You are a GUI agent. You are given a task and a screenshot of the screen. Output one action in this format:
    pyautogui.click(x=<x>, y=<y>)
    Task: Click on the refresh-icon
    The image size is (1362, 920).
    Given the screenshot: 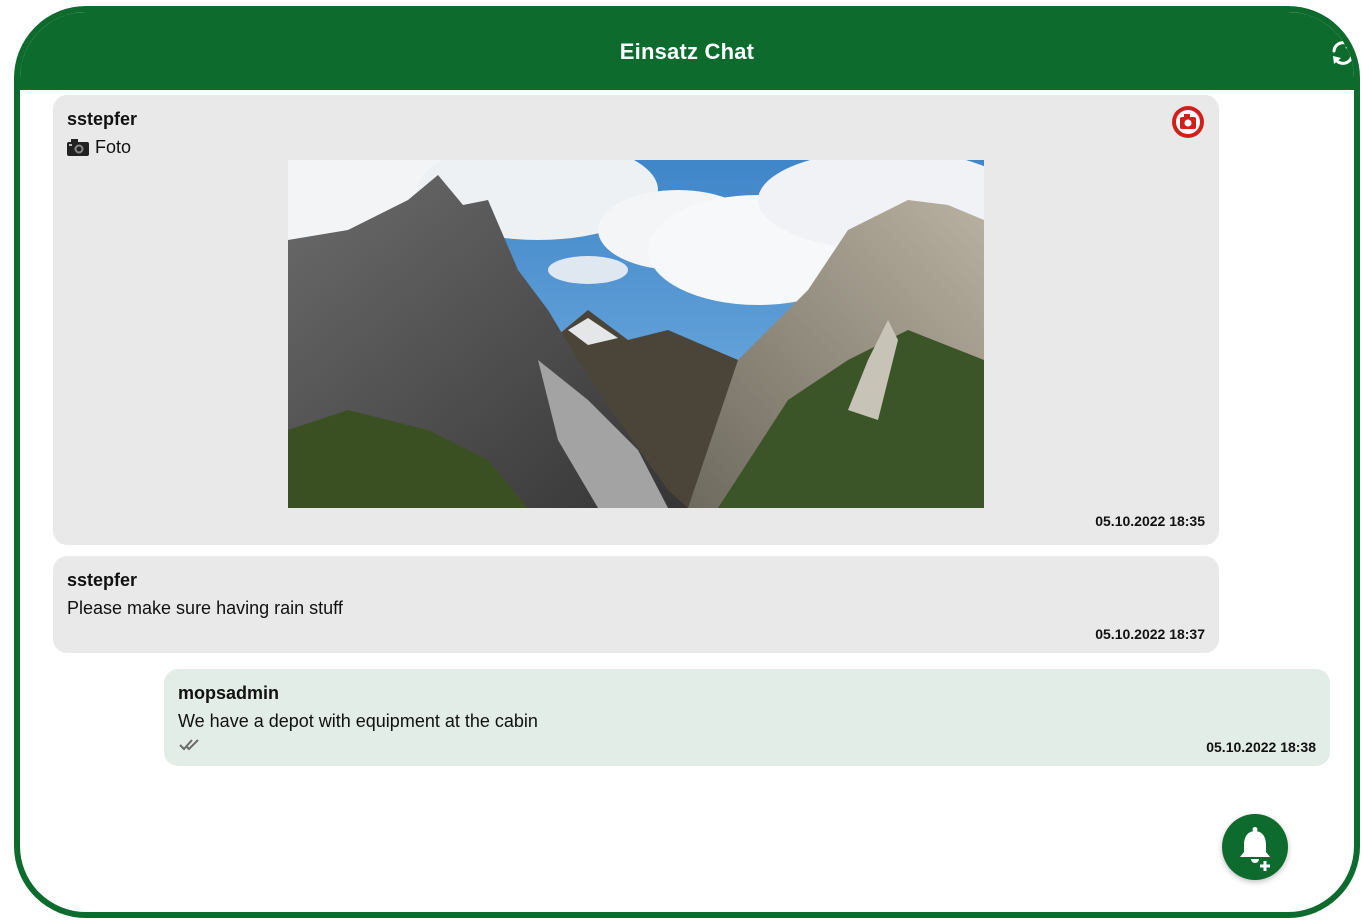 What is the action you would take?
    pyautogui.click(x=1343, y=53)
    